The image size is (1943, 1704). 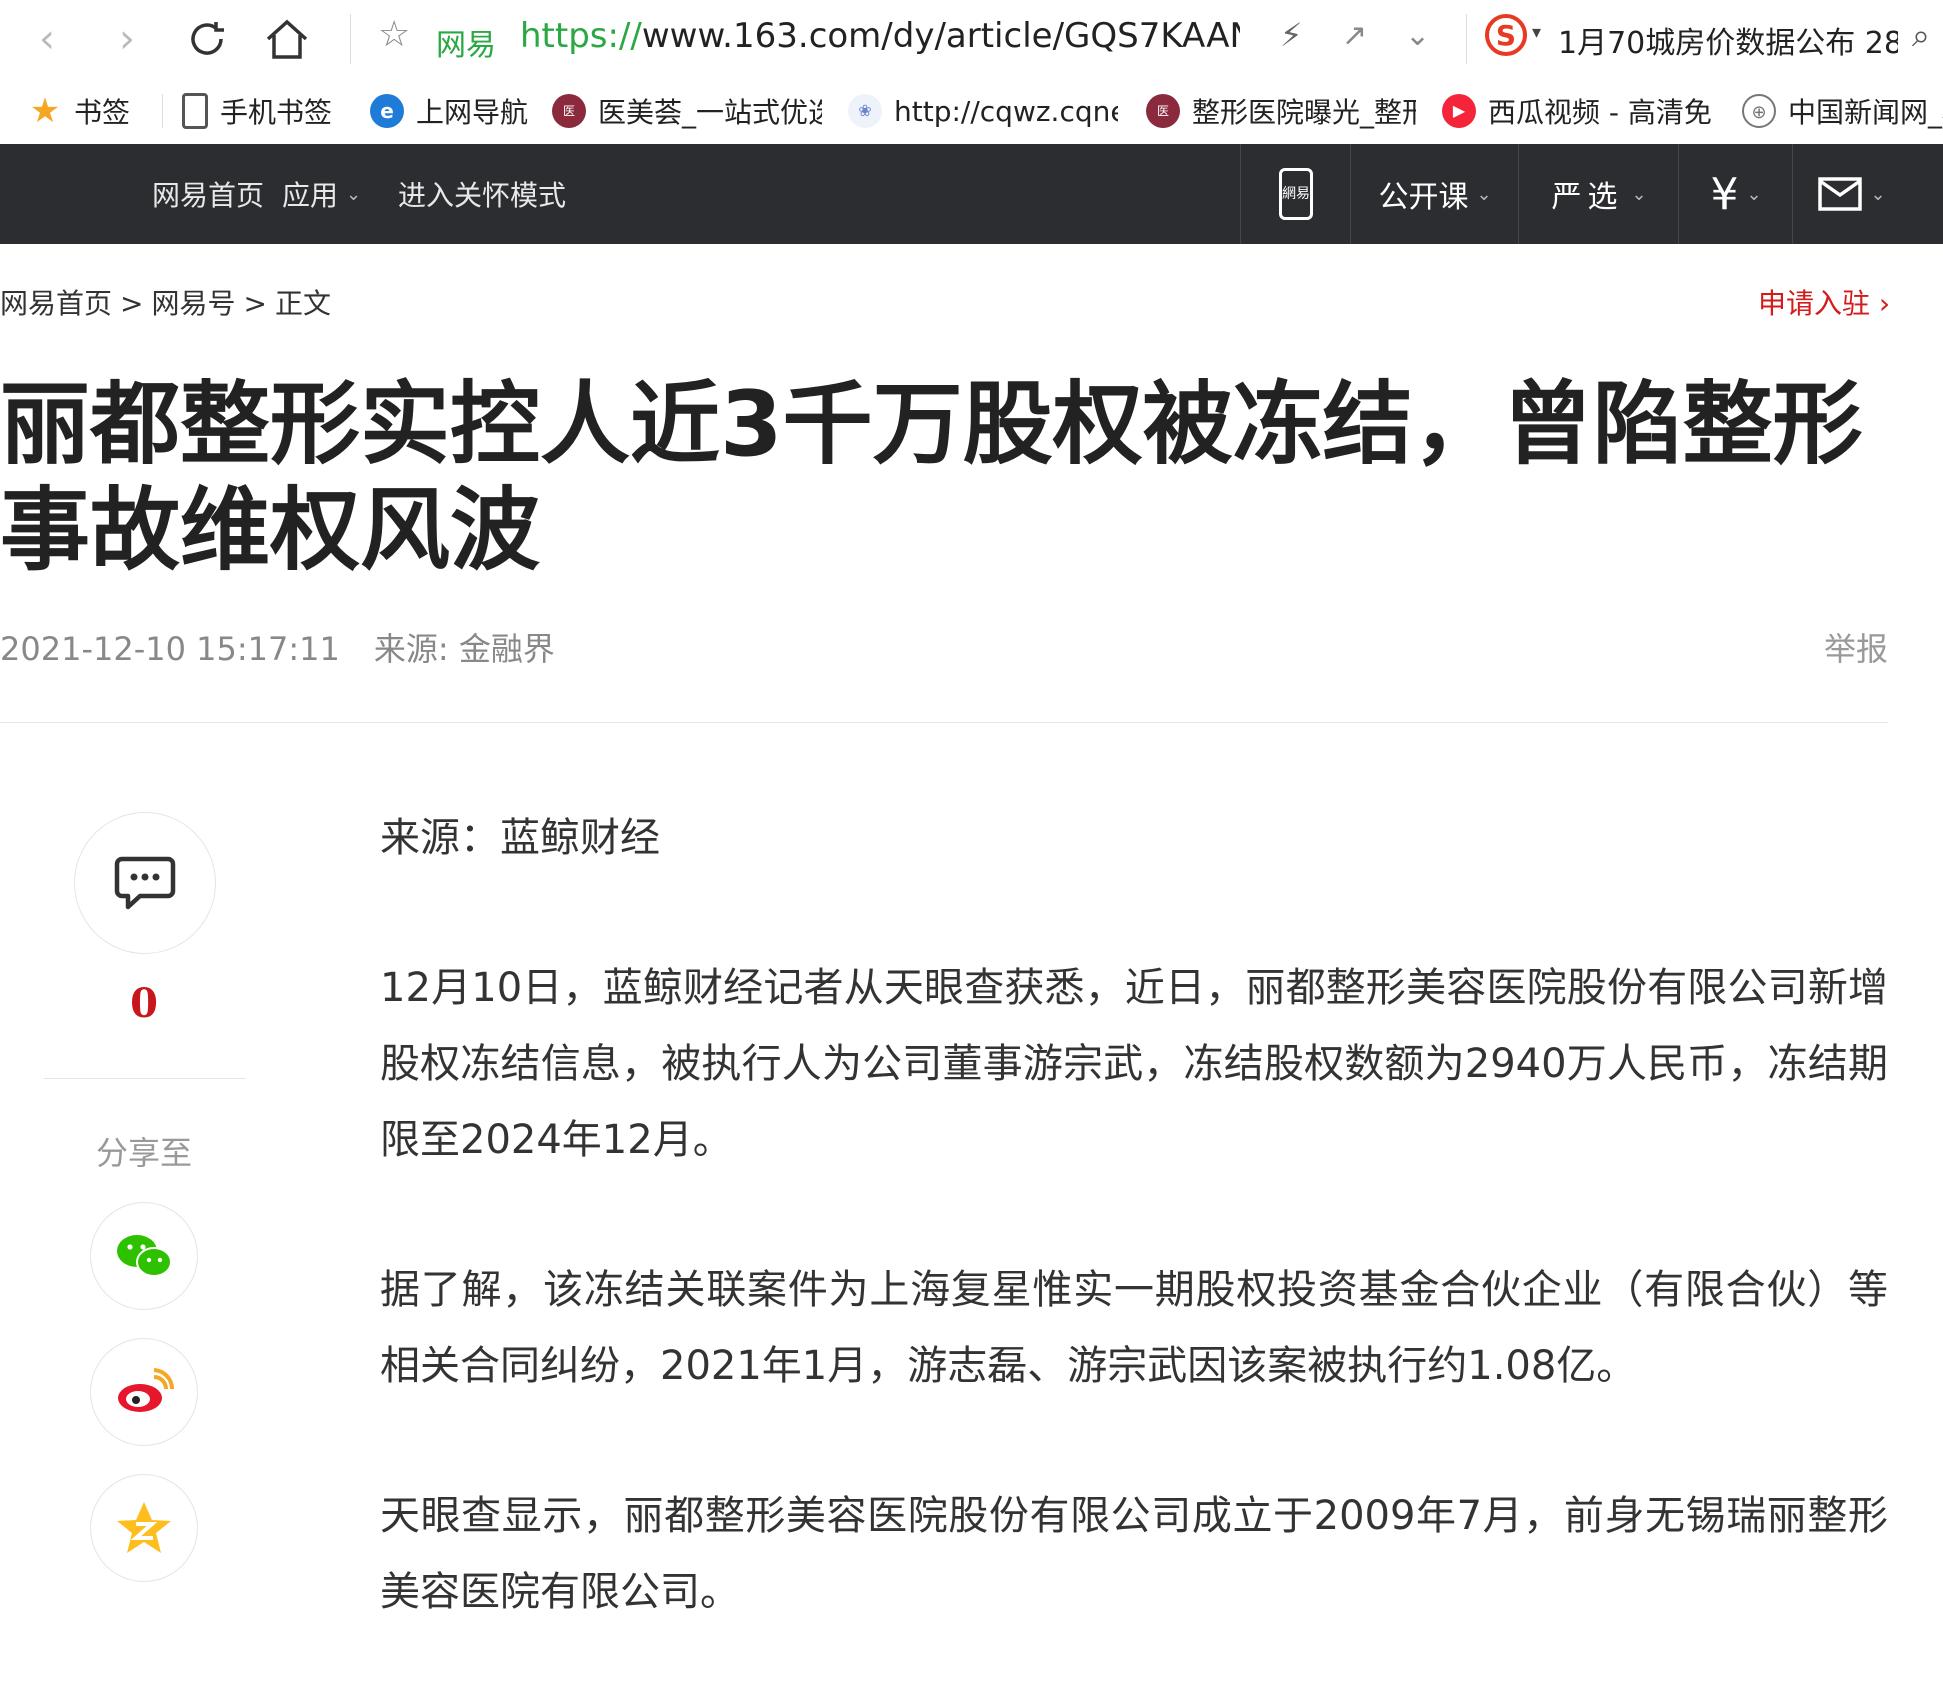 What do you see at coordinates (195, 111) in the screenshot?
I see `phone-icon` at bounding box center [195, 111].